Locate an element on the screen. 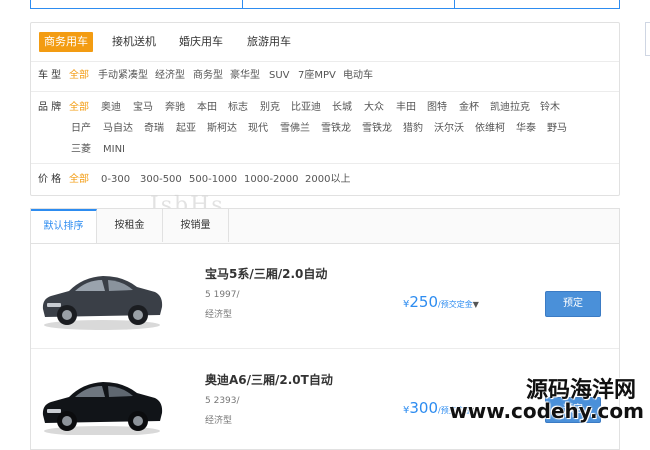 The image size is (650, 450). brand-option: 奇瑞 is located at coordinates (154, 129).